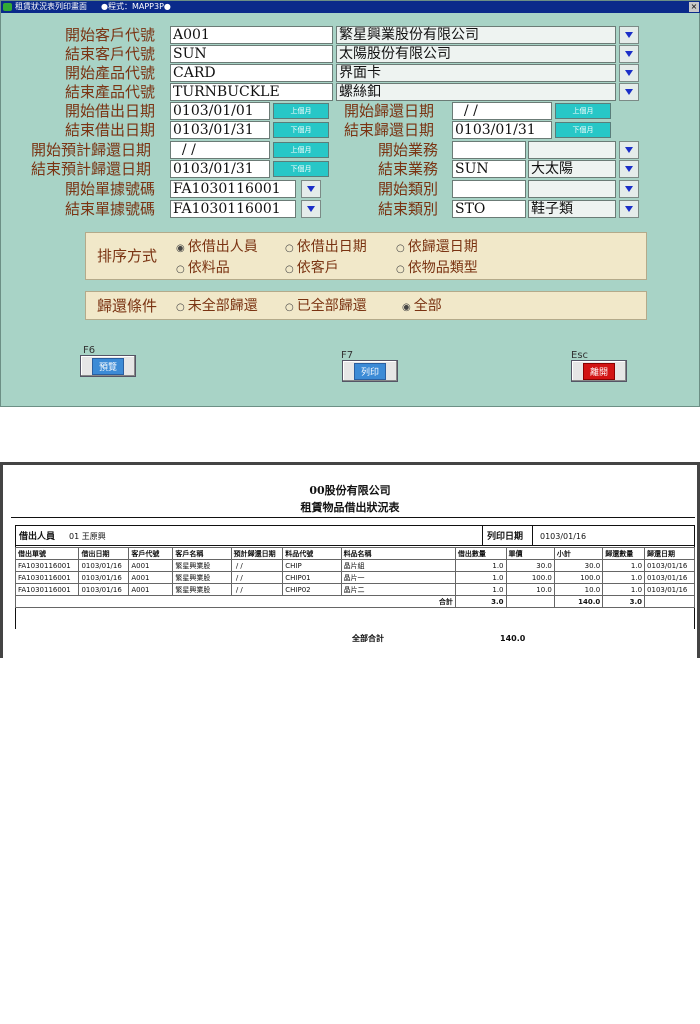 The image size is (700, 1024). What do you see at coordinates (203, 269) in the screenshot?
I see `sort-option-3: ○ 依料品` at bounding box center [203, 269].